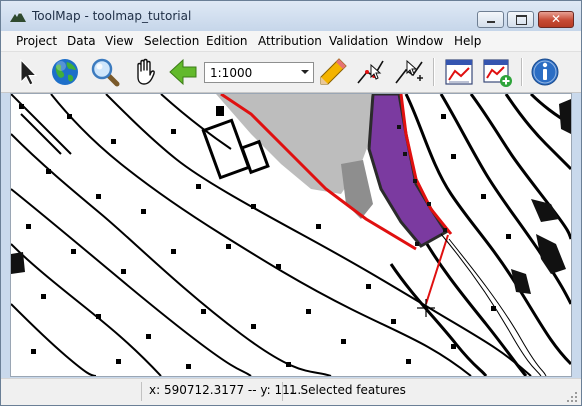  Describe the element at coordinates (231, 73) in the screenshot. I see `scale-value: 1:1000` at that location.